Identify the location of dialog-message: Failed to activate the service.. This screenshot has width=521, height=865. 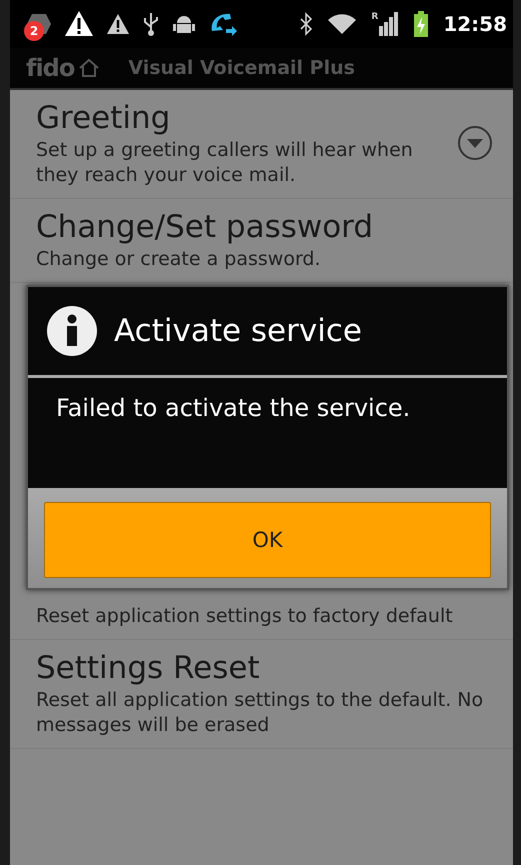
(267, 433).